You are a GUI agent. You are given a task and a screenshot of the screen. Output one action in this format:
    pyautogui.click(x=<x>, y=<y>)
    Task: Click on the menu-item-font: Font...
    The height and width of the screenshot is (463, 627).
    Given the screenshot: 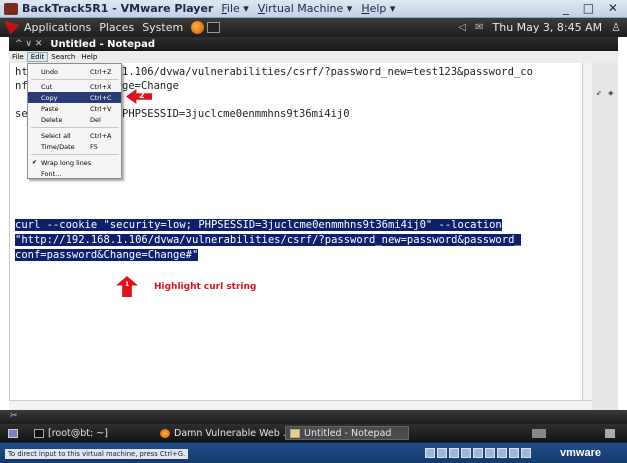 What is the action you would take?
    pyautogui.click(x=74, y=173)
    